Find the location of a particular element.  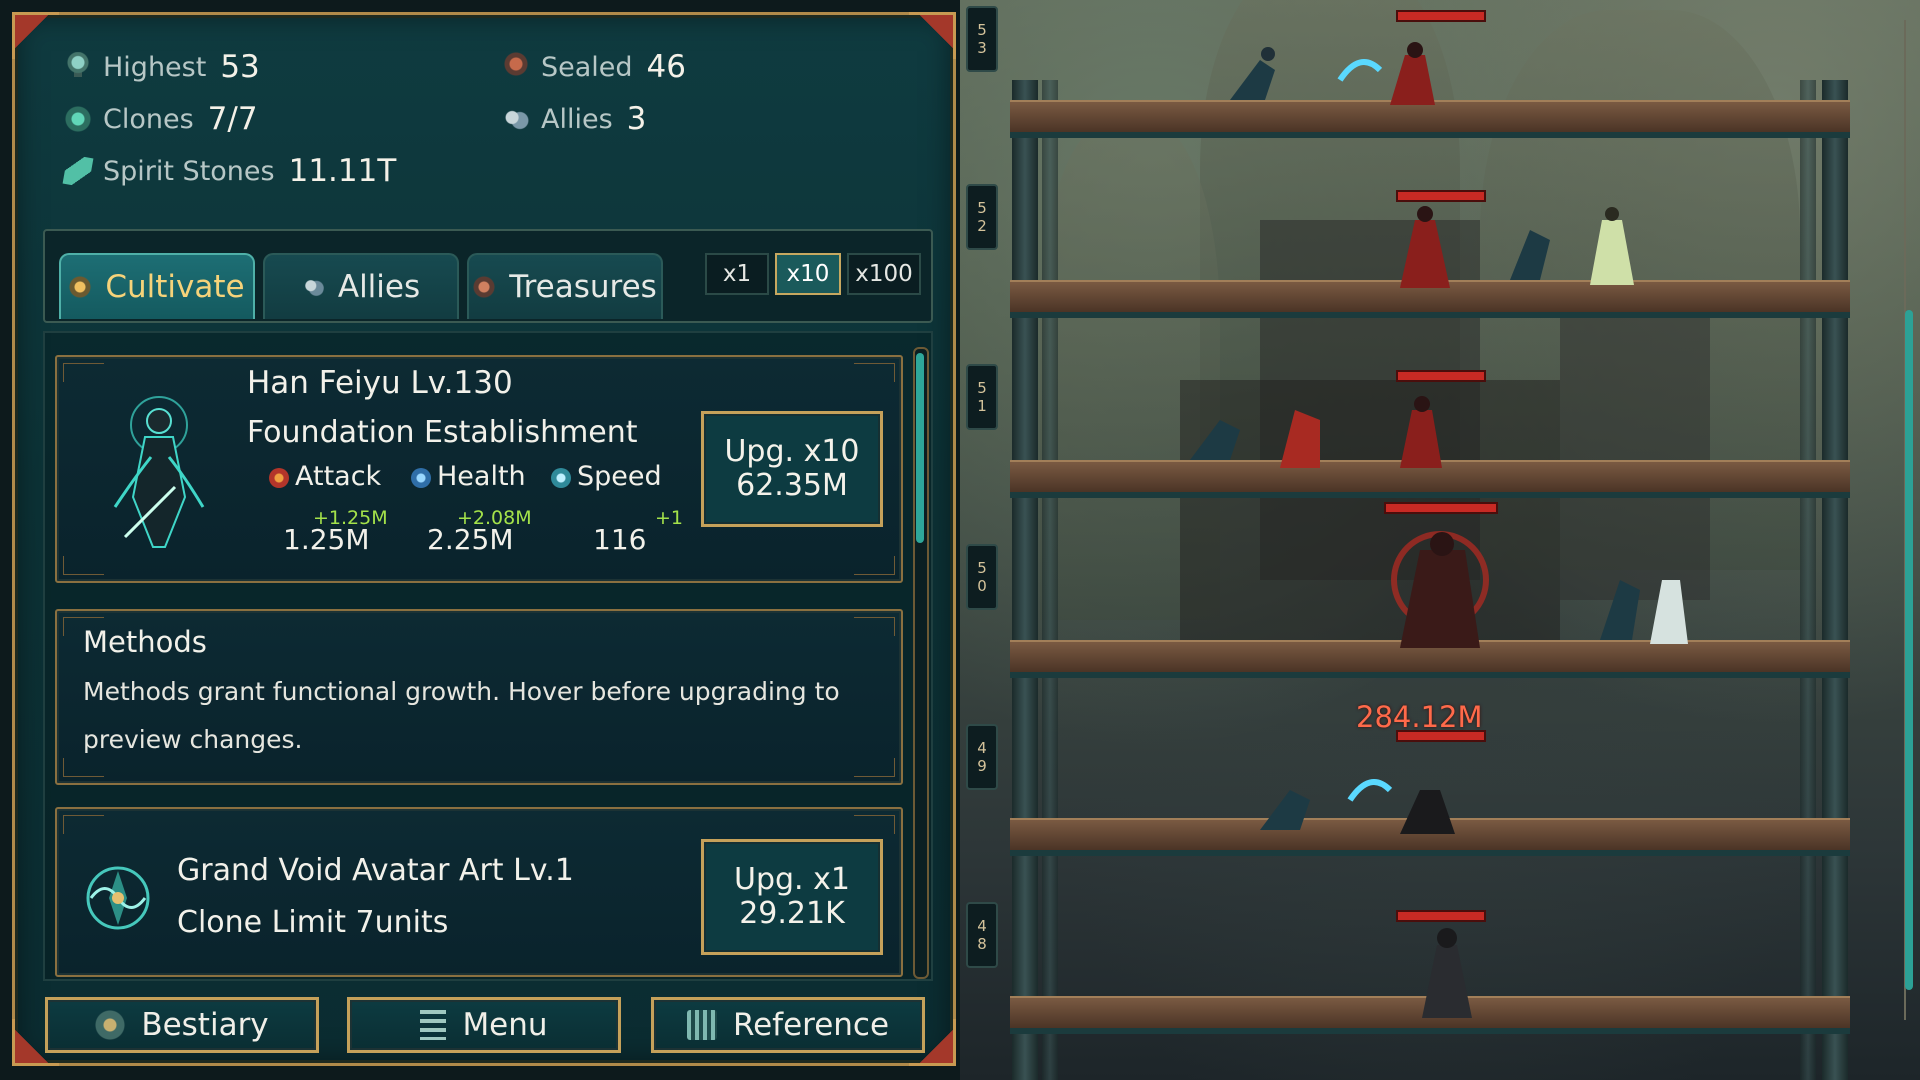

button-label: Bestiary is located at coordinates (205, 1025).